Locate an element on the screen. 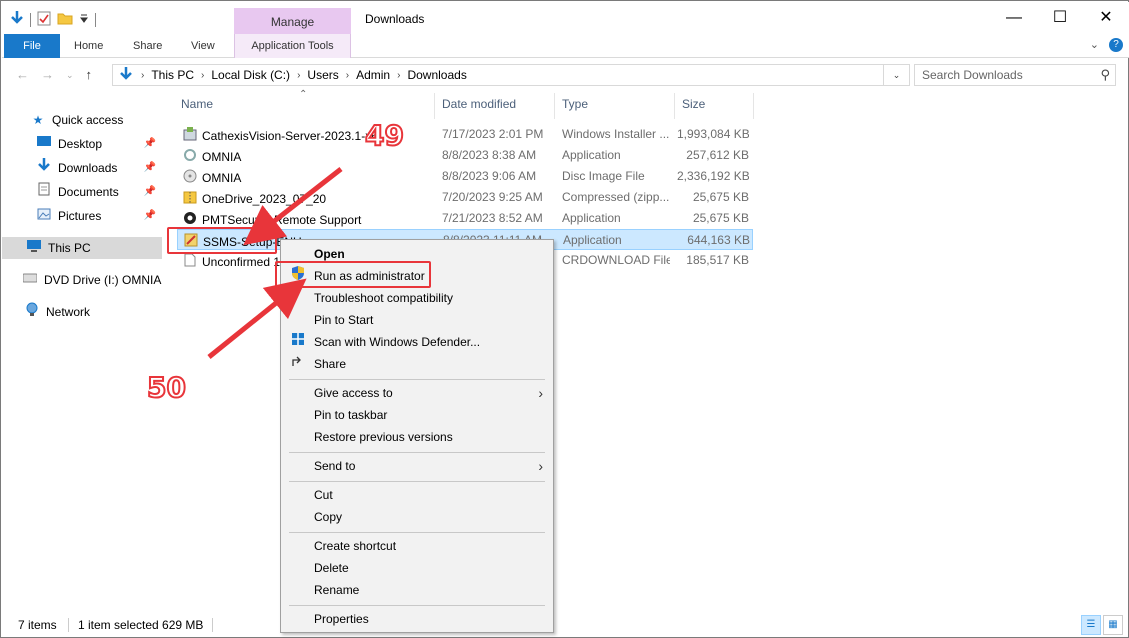 This screenshot has width=1129, height=638. item-count: 7 items is located at coordinates (37, 625).